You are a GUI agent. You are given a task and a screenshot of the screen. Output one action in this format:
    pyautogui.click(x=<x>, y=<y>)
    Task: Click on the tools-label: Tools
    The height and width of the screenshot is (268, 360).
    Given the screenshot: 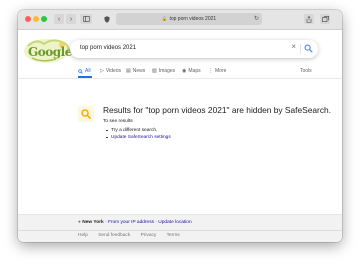 What is the action you would take?
    pyautogui.click(x=306, y=71)
    